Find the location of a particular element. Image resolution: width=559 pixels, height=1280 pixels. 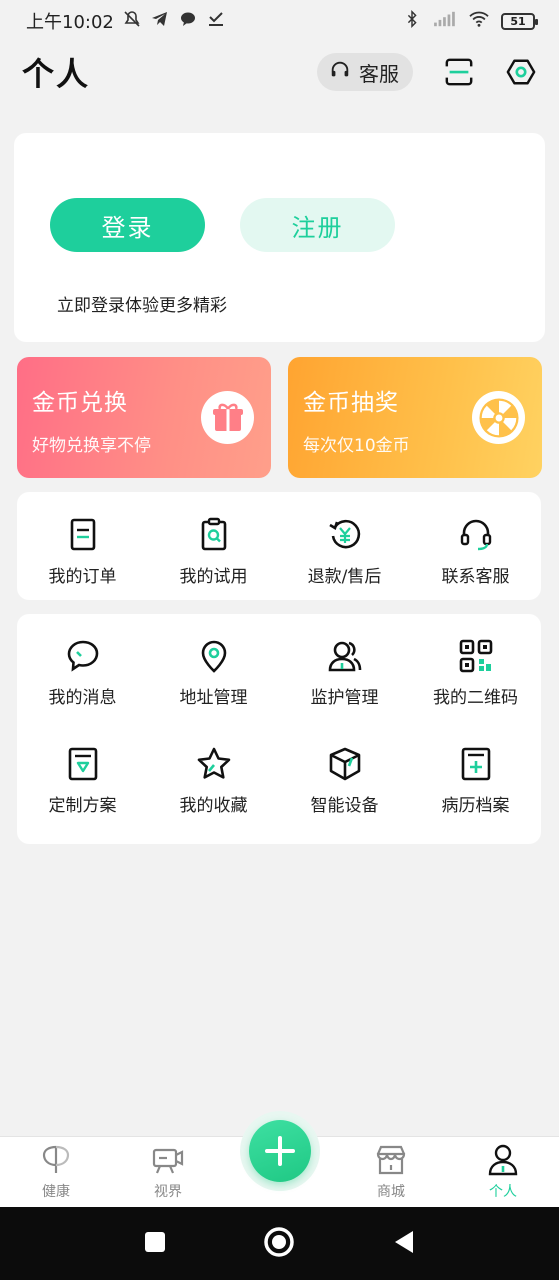

person-icon is located at coordinates (503, 1160).